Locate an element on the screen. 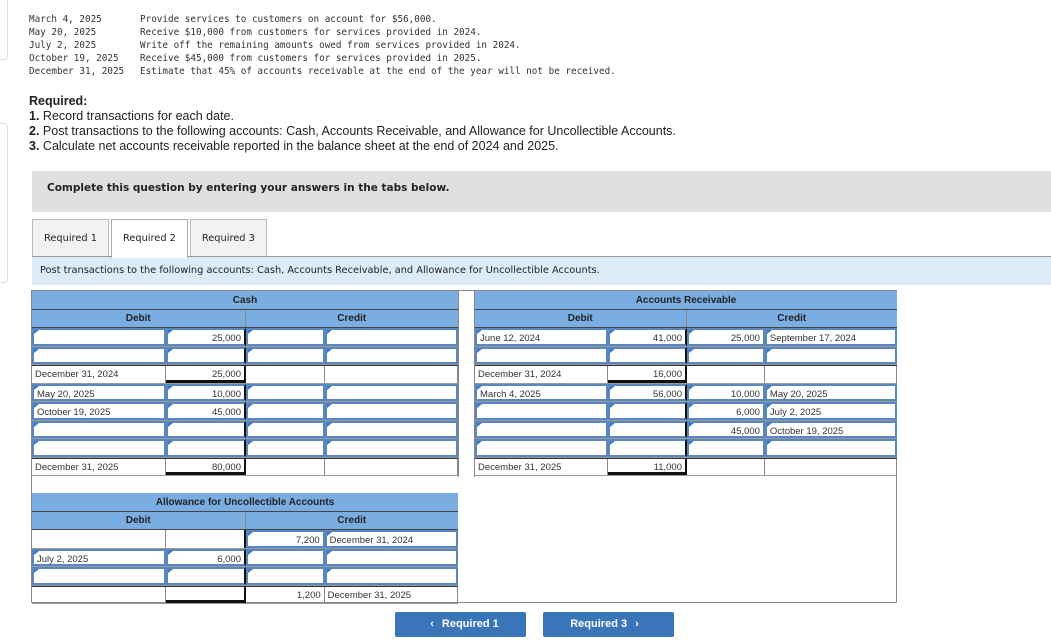 This screenshot has width=1051, height=642. ledger-spacer is located at coordinates (466, 384).